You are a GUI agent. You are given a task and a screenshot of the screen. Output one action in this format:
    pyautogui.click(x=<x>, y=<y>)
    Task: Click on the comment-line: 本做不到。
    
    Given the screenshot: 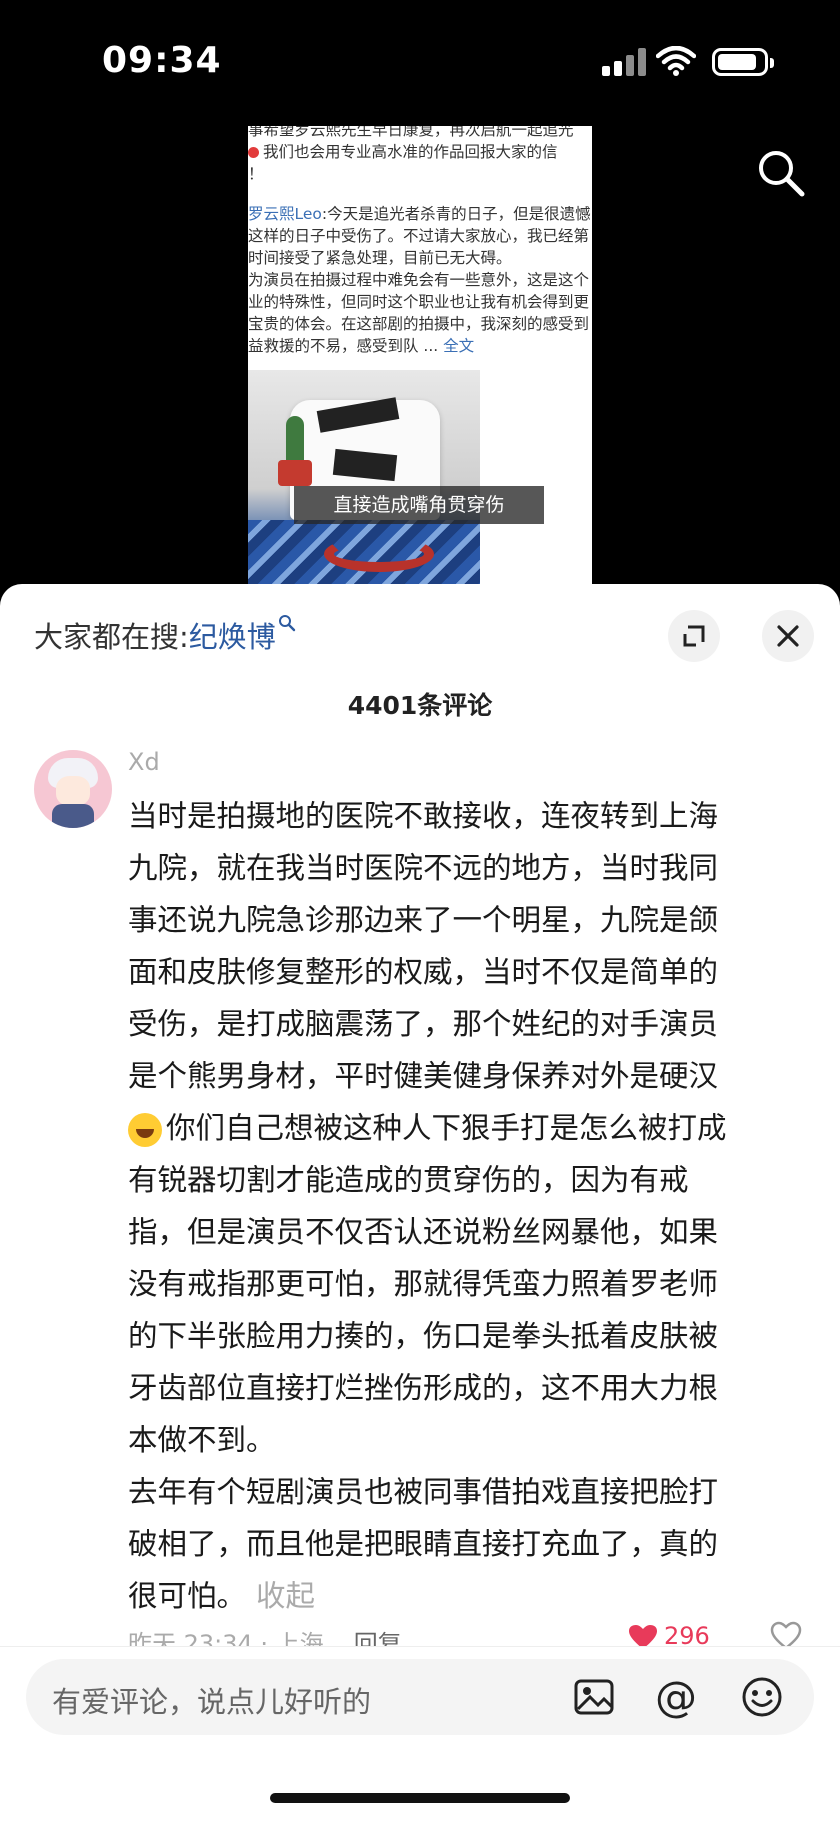 What is the action you would take?
    pyautogui.click(x=202, y=1440)
    